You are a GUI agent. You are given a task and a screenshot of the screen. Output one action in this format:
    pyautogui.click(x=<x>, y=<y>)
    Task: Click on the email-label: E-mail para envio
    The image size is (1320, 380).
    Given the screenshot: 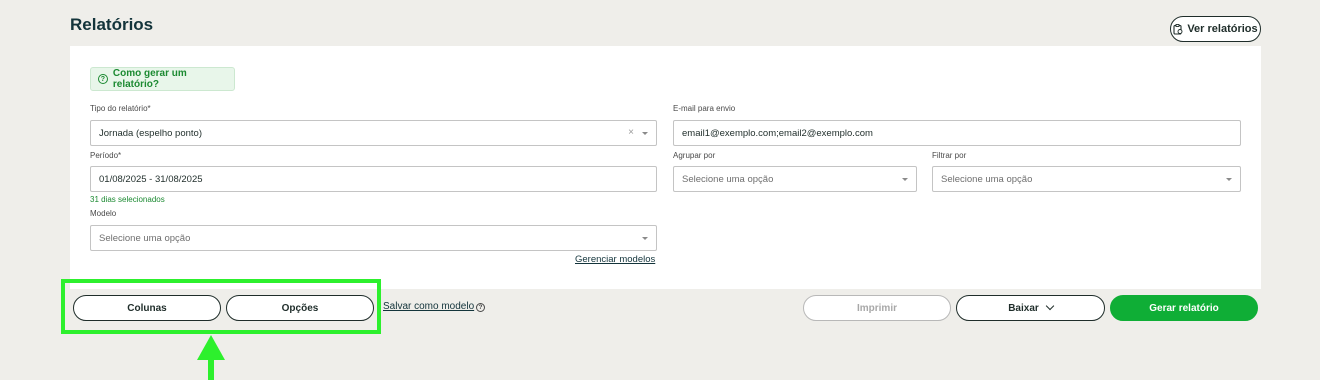 What is the action you would take?
    pyautogui.click(x=704, y=108)
    